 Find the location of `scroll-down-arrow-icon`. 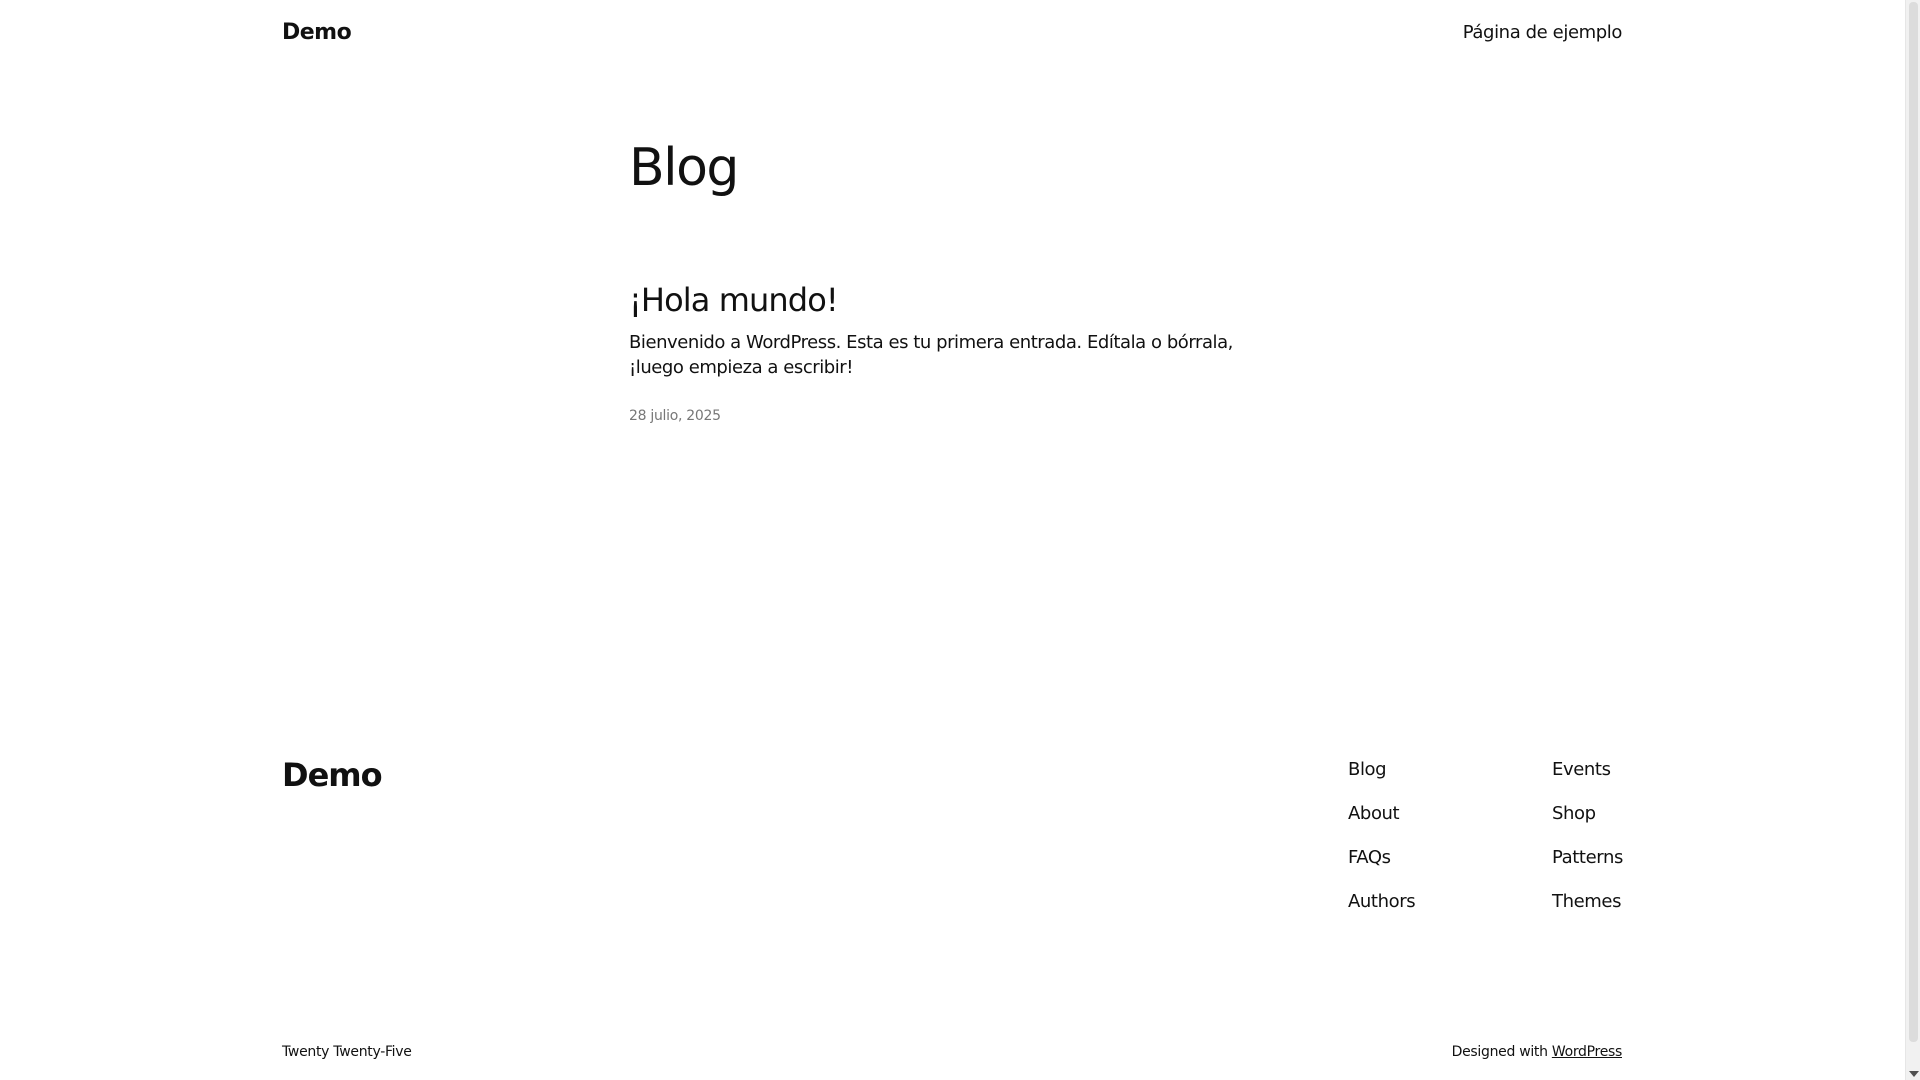

scroll-down-arrow-icon is located at coordinates (1914, 1074).